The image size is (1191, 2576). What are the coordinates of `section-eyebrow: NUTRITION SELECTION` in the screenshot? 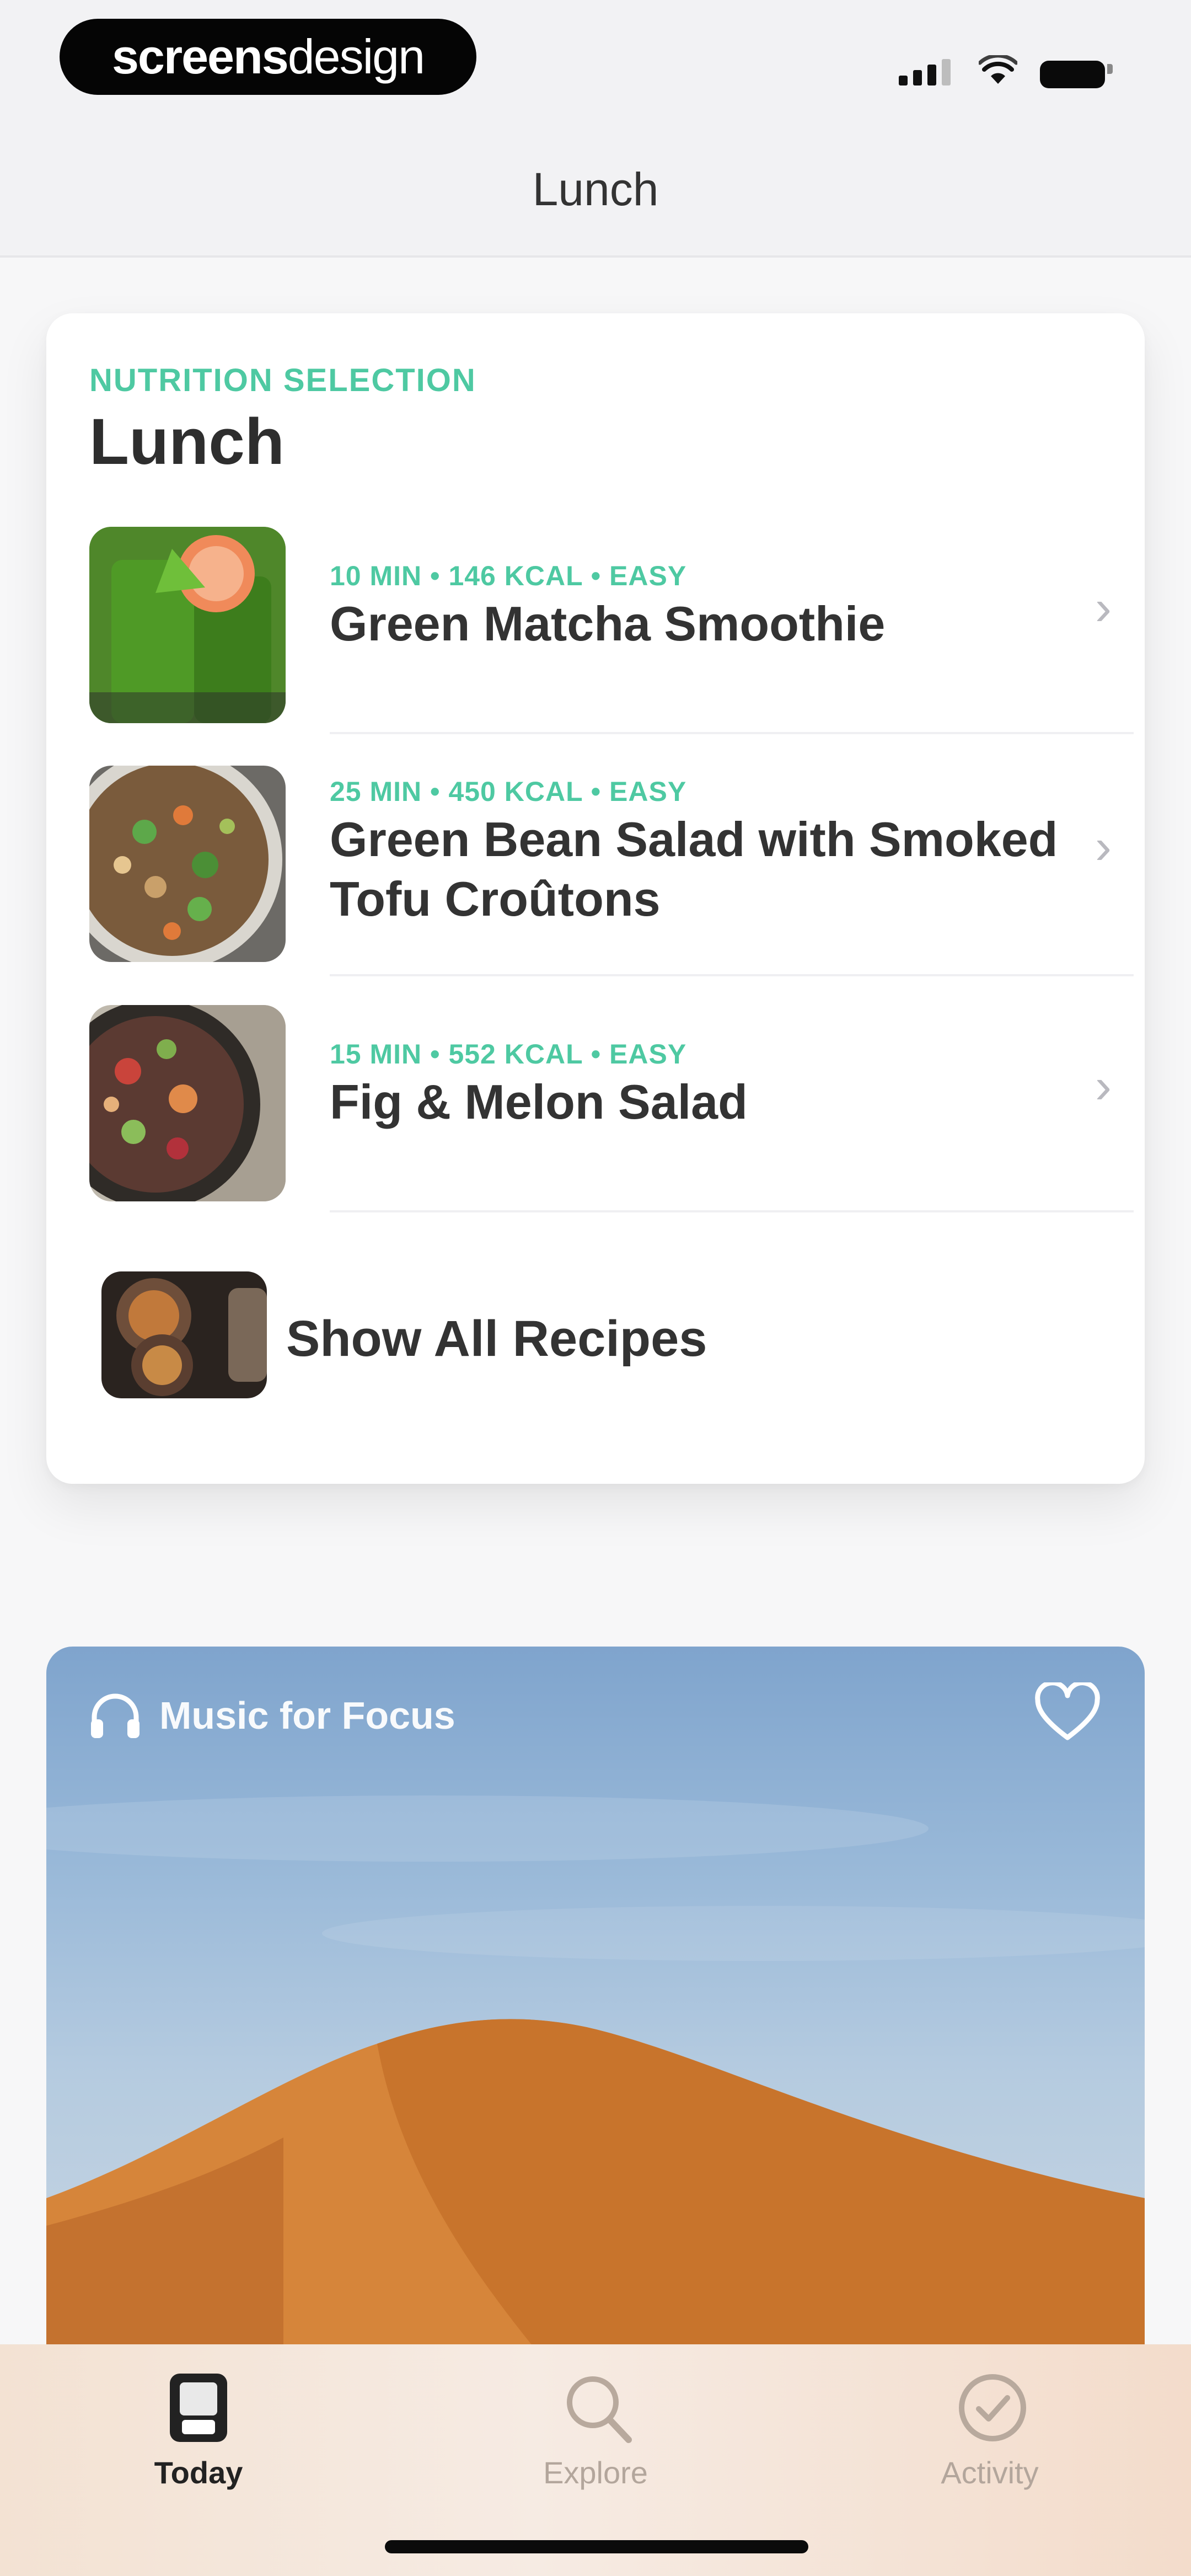 It's located at (282, 380).